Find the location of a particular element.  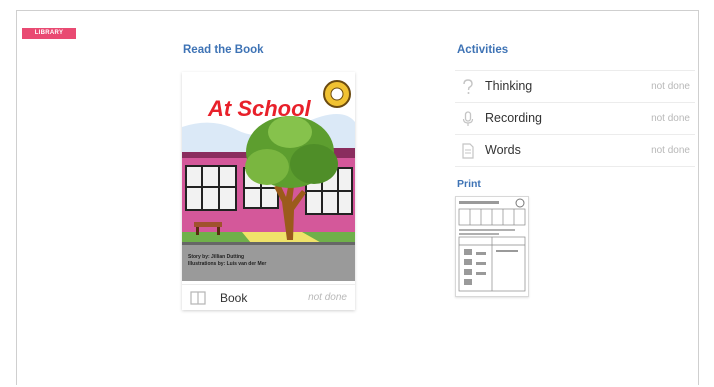

cover-credit-author: Story by: Jillian Dutting is located at coordinates (216, 257).